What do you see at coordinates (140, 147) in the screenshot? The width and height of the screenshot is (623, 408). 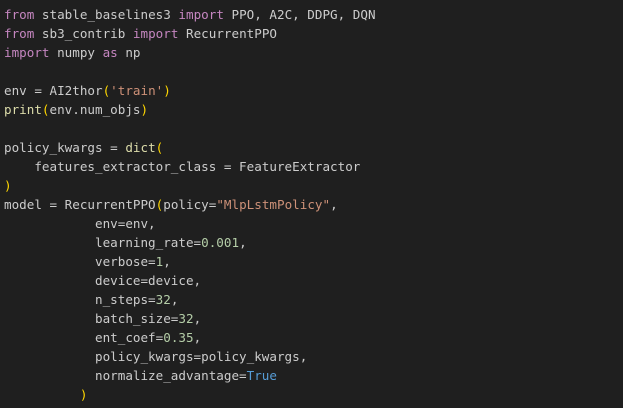 I see `code-token: dict` at bounding box center [140, 147].